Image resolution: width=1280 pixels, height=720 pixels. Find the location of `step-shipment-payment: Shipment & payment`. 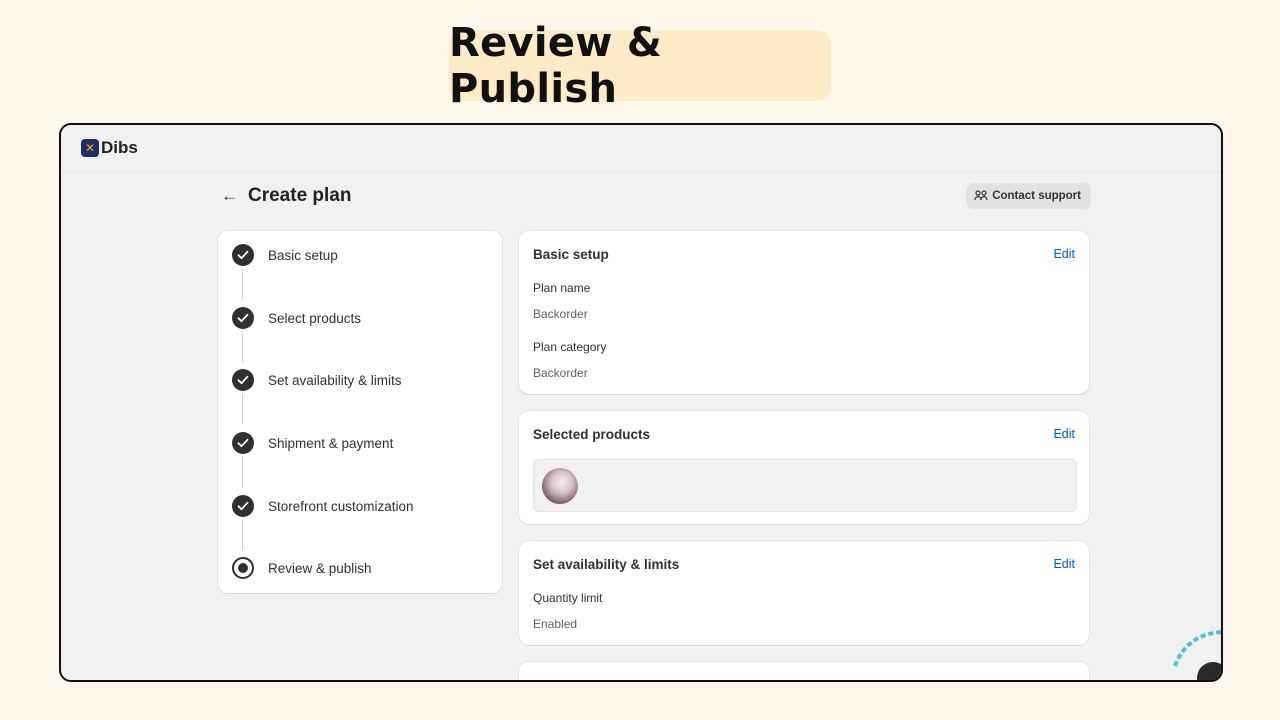

step-shipment-payment: Shipment & payment is located at coordinates (312, 443).